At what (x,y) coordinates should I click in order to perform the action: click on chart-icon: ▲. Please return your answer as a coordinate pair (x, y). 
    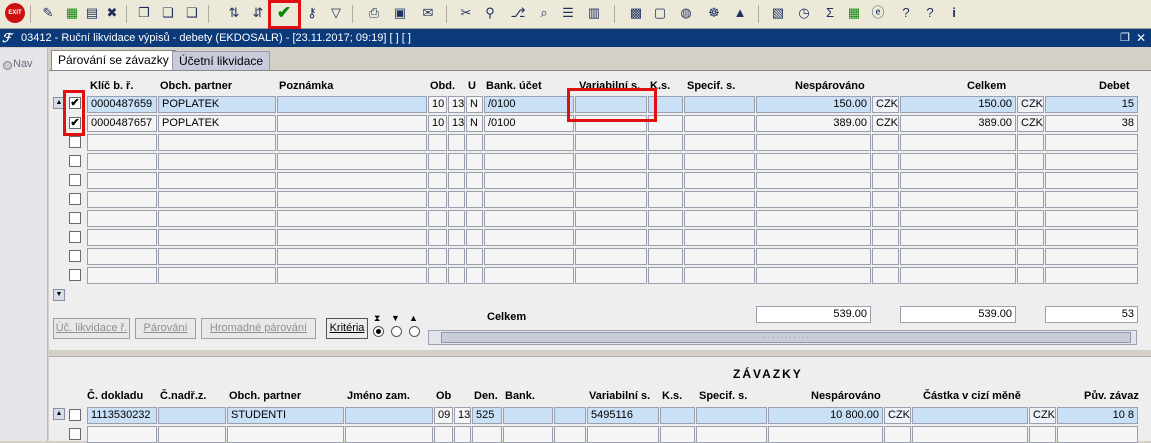
    Looking at the image, I should click on (740, 13).